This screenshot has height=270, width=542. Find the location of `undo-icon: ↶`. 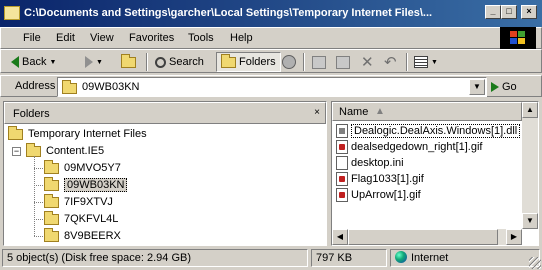

undo-icon: ↶ is located at coordinates (390, 62).